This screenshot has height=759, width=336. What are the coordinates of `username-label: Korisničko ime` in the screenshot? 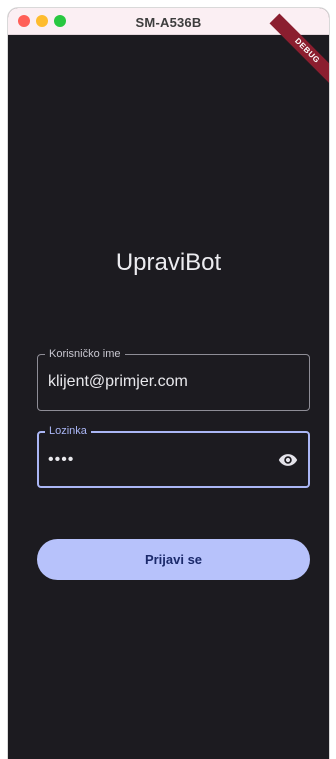 It's located at (85, 354).